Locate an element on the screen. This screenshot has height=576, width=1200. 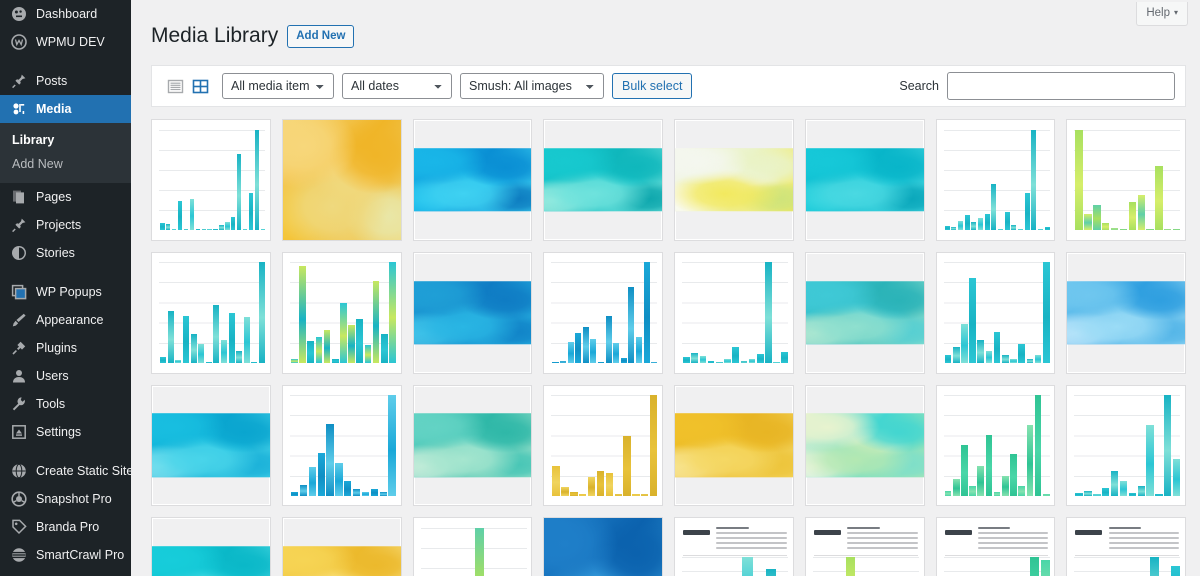
bar-chart-thumbnail is located at coordinates (603, 312).